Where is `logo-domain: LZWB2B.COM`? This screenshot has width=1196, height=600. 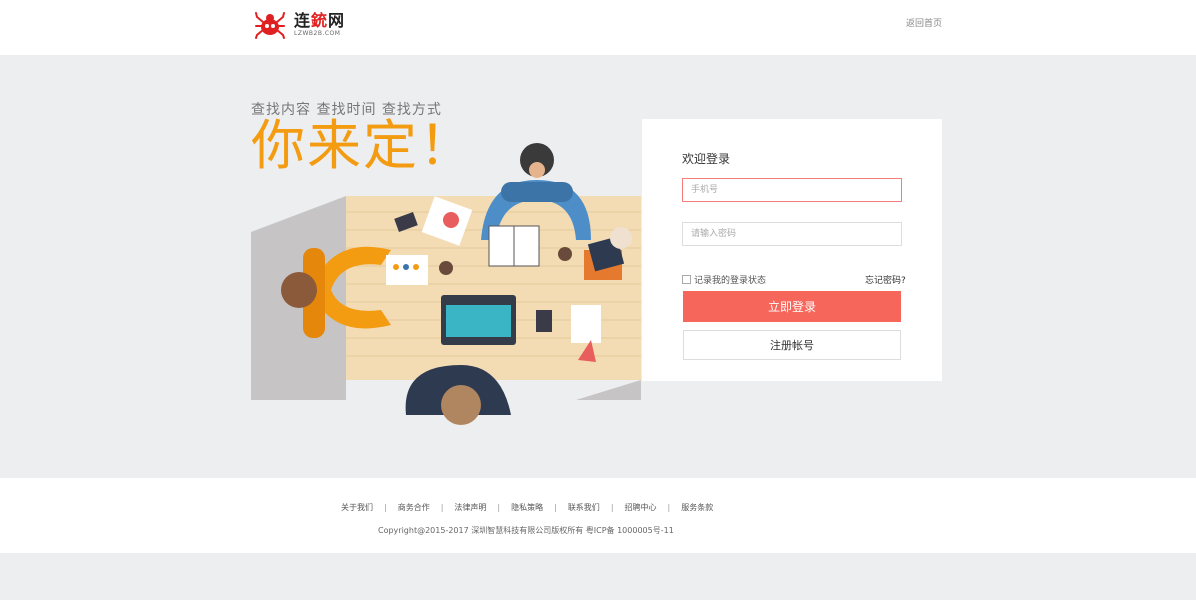
logo-domain: LZWB2B.COM is located at coordinates (317, 33).